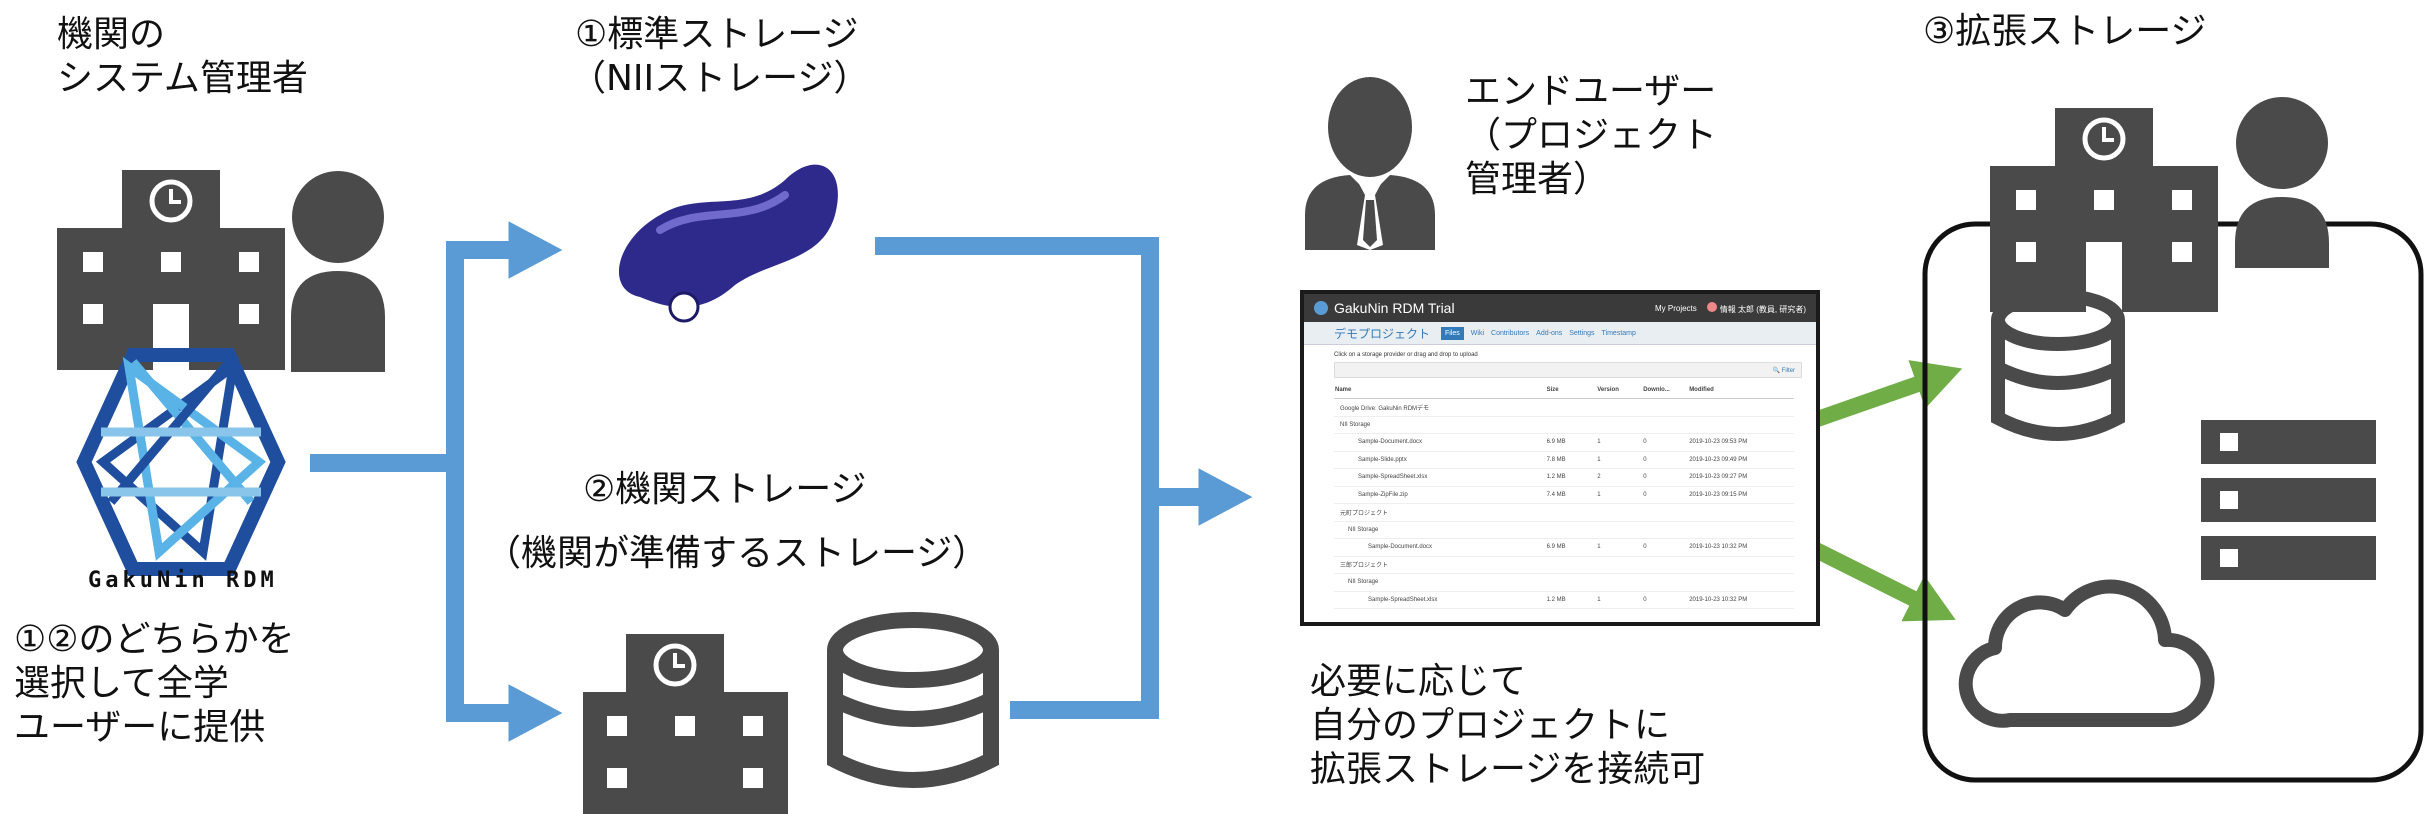  Describe the element at coordinates (1711, 306) in the screenshot. I see `avatar` at that location.